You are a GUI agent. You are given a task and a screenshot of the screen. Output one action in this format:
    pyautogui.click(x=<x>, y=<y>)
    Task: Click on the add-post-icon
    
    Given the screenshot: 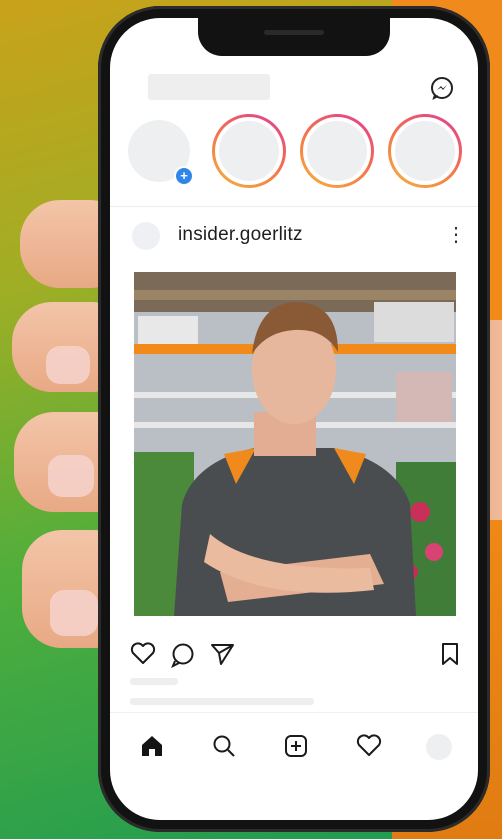 What is the action you would take?
    pyautogui.click(x=296, y=748)
    